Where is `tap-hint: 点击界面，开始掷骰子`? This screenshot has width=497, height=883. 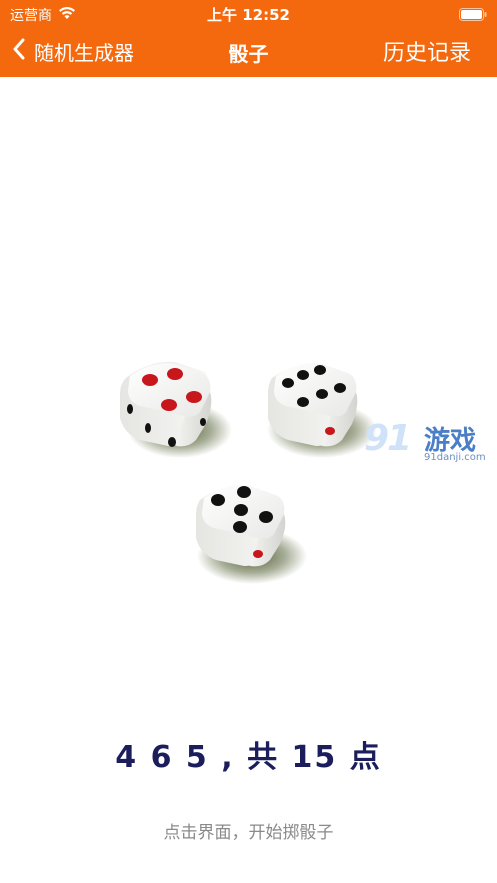
tap-hint: 点击界面，开始掷骰子 is located at coordinates (248, 833).